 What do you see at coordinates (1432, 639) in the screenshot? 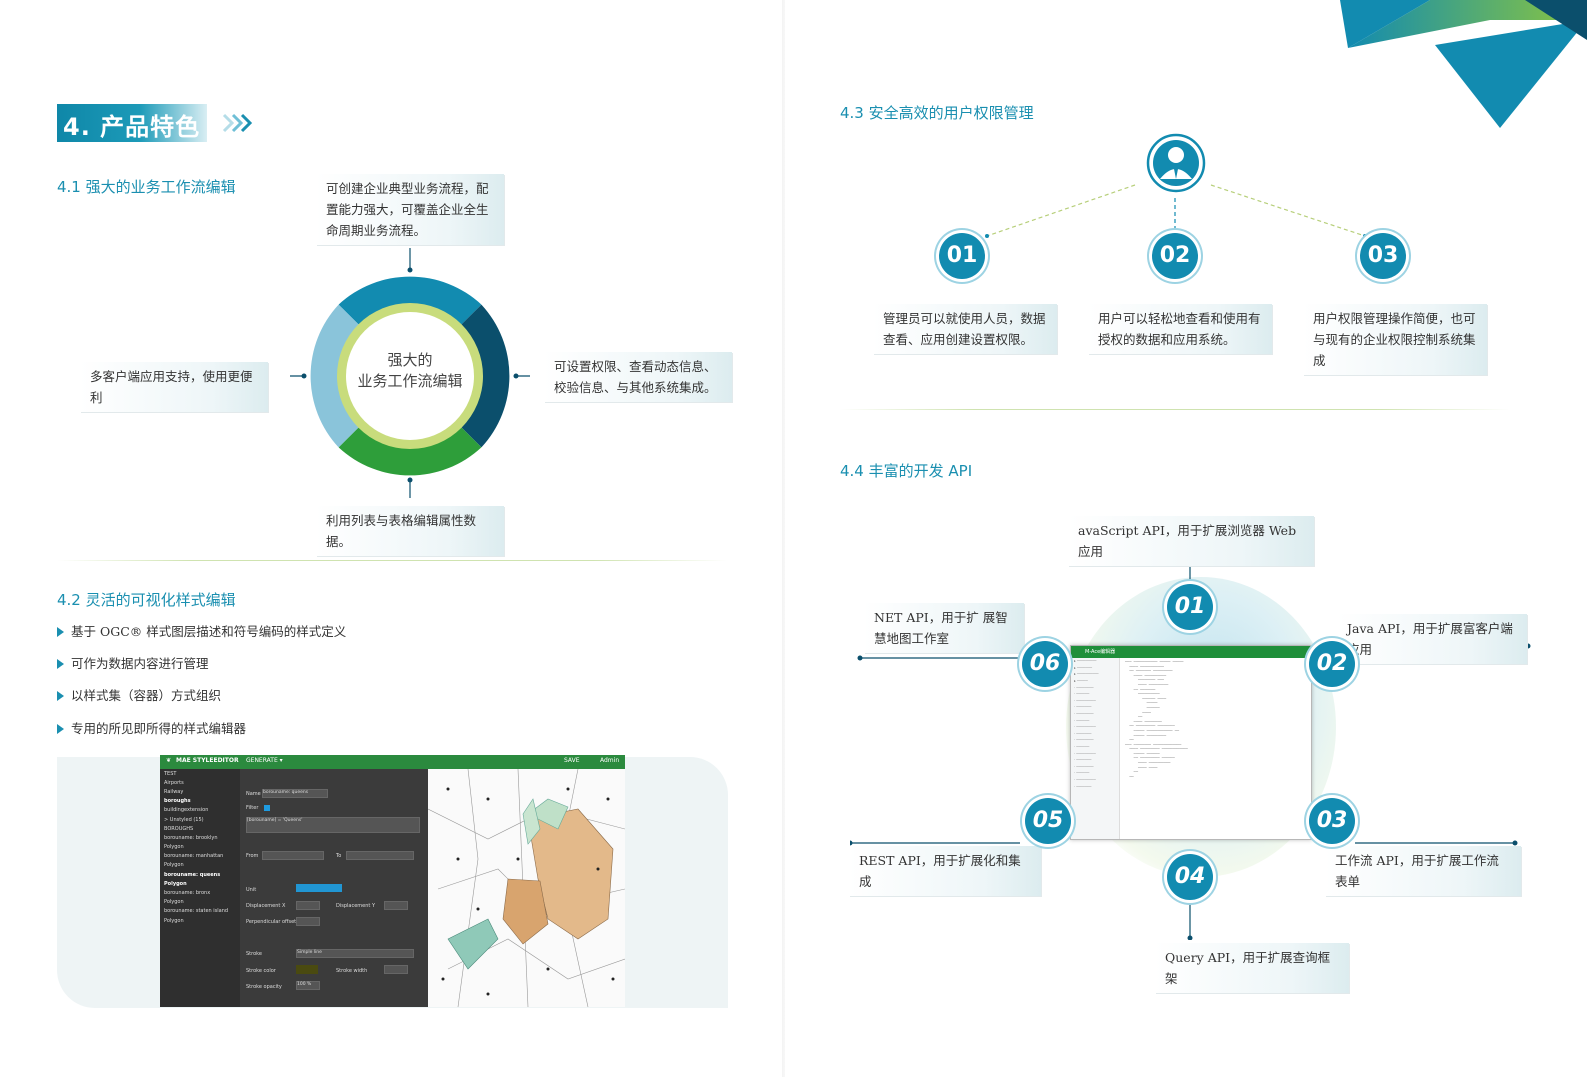
I see `api-note-02: Java API，用于扩展富客户端应用` at bounding box center [1432, 639].